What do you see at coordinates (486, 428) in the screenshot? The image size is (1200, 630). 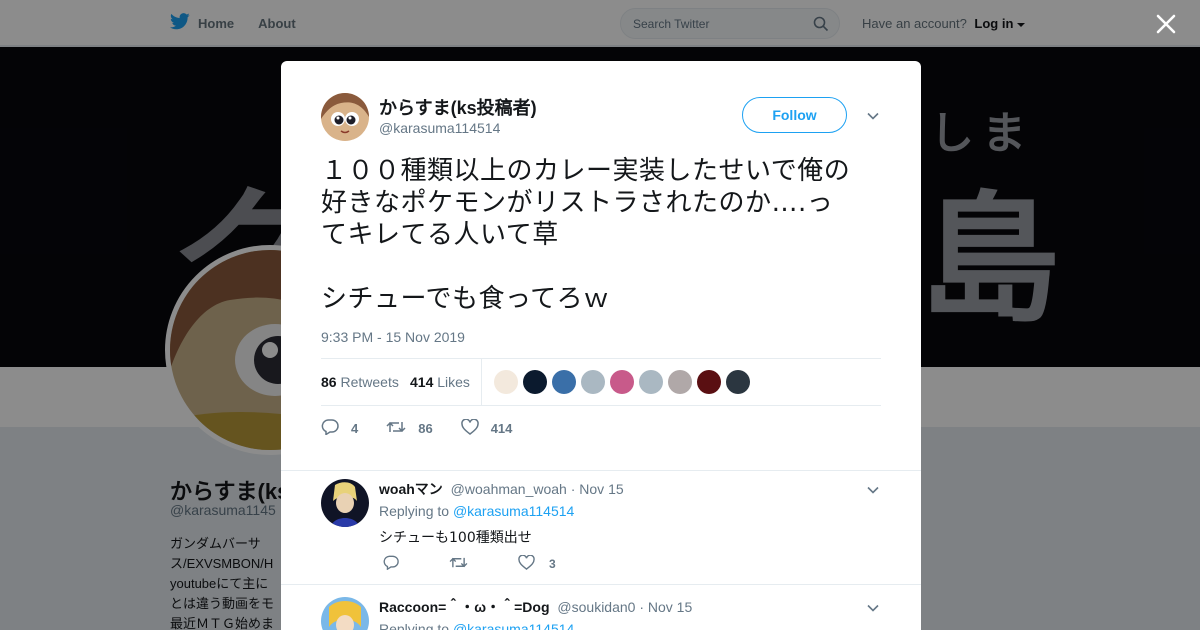 I see `like-button: 414` at bounding box center [486, 428].